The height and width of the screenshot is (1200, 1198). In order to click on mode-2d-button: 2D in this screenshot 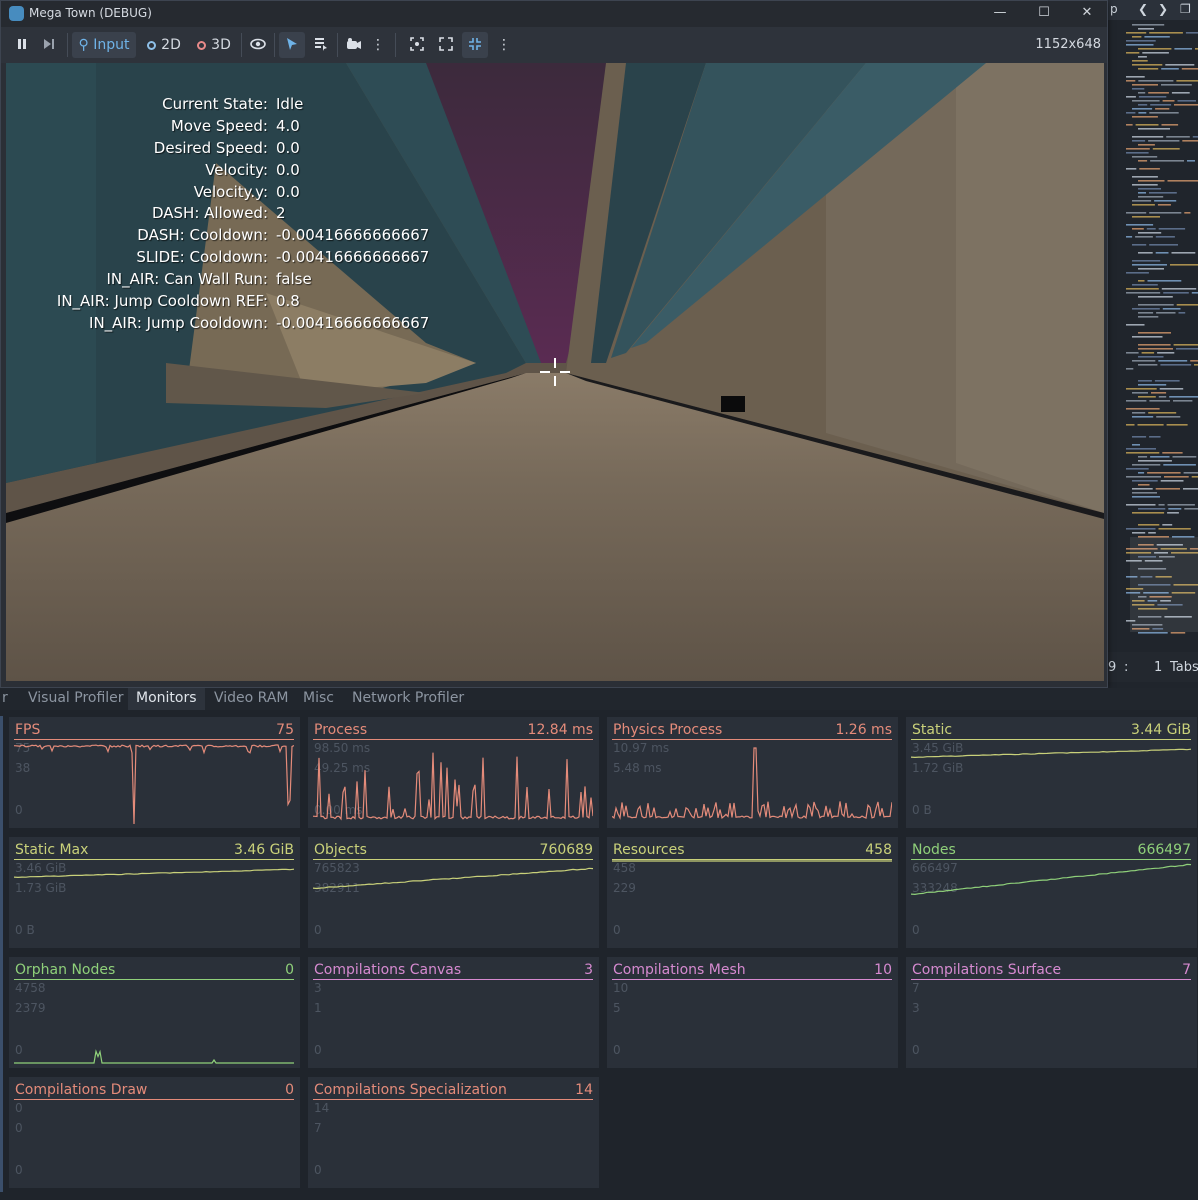, I will do `click(164, 45)`.